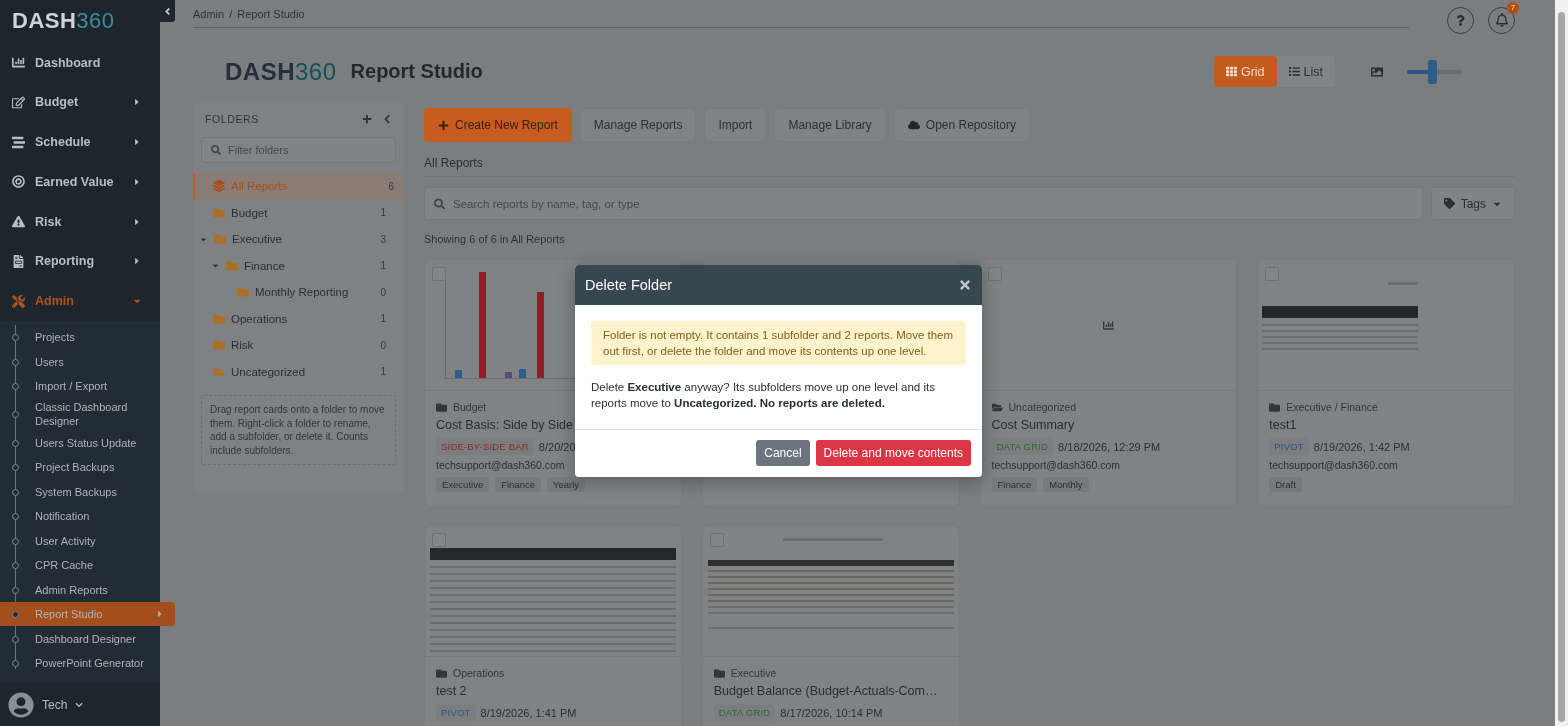 The image size is (1568, 726). What do you see at coordinates (566, 484) in the screenshot?
I see `tag-chip: Yearly` at bounding box center [566, 484].